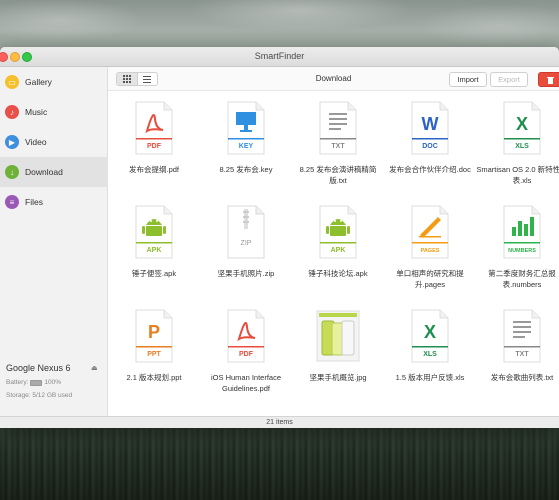  What do you see at coordinates (12, 172) in the screenshot?
I see `download-icon: ↓` at bounding box center [12, 172].